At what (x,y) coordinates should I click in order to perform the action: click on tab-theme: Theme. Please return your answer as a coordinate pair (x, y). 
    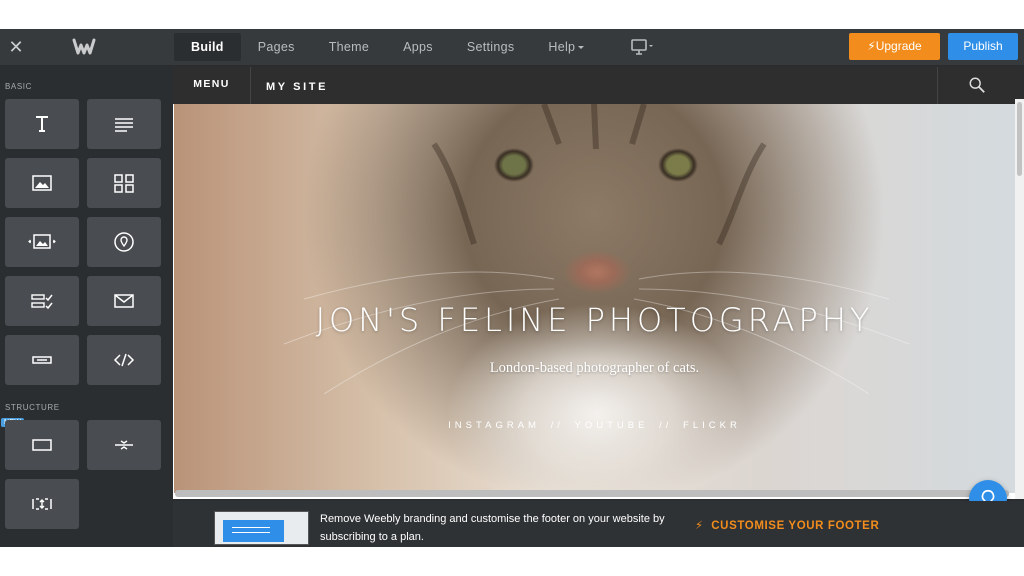
    Looking at the image, I should click on (349, 47).